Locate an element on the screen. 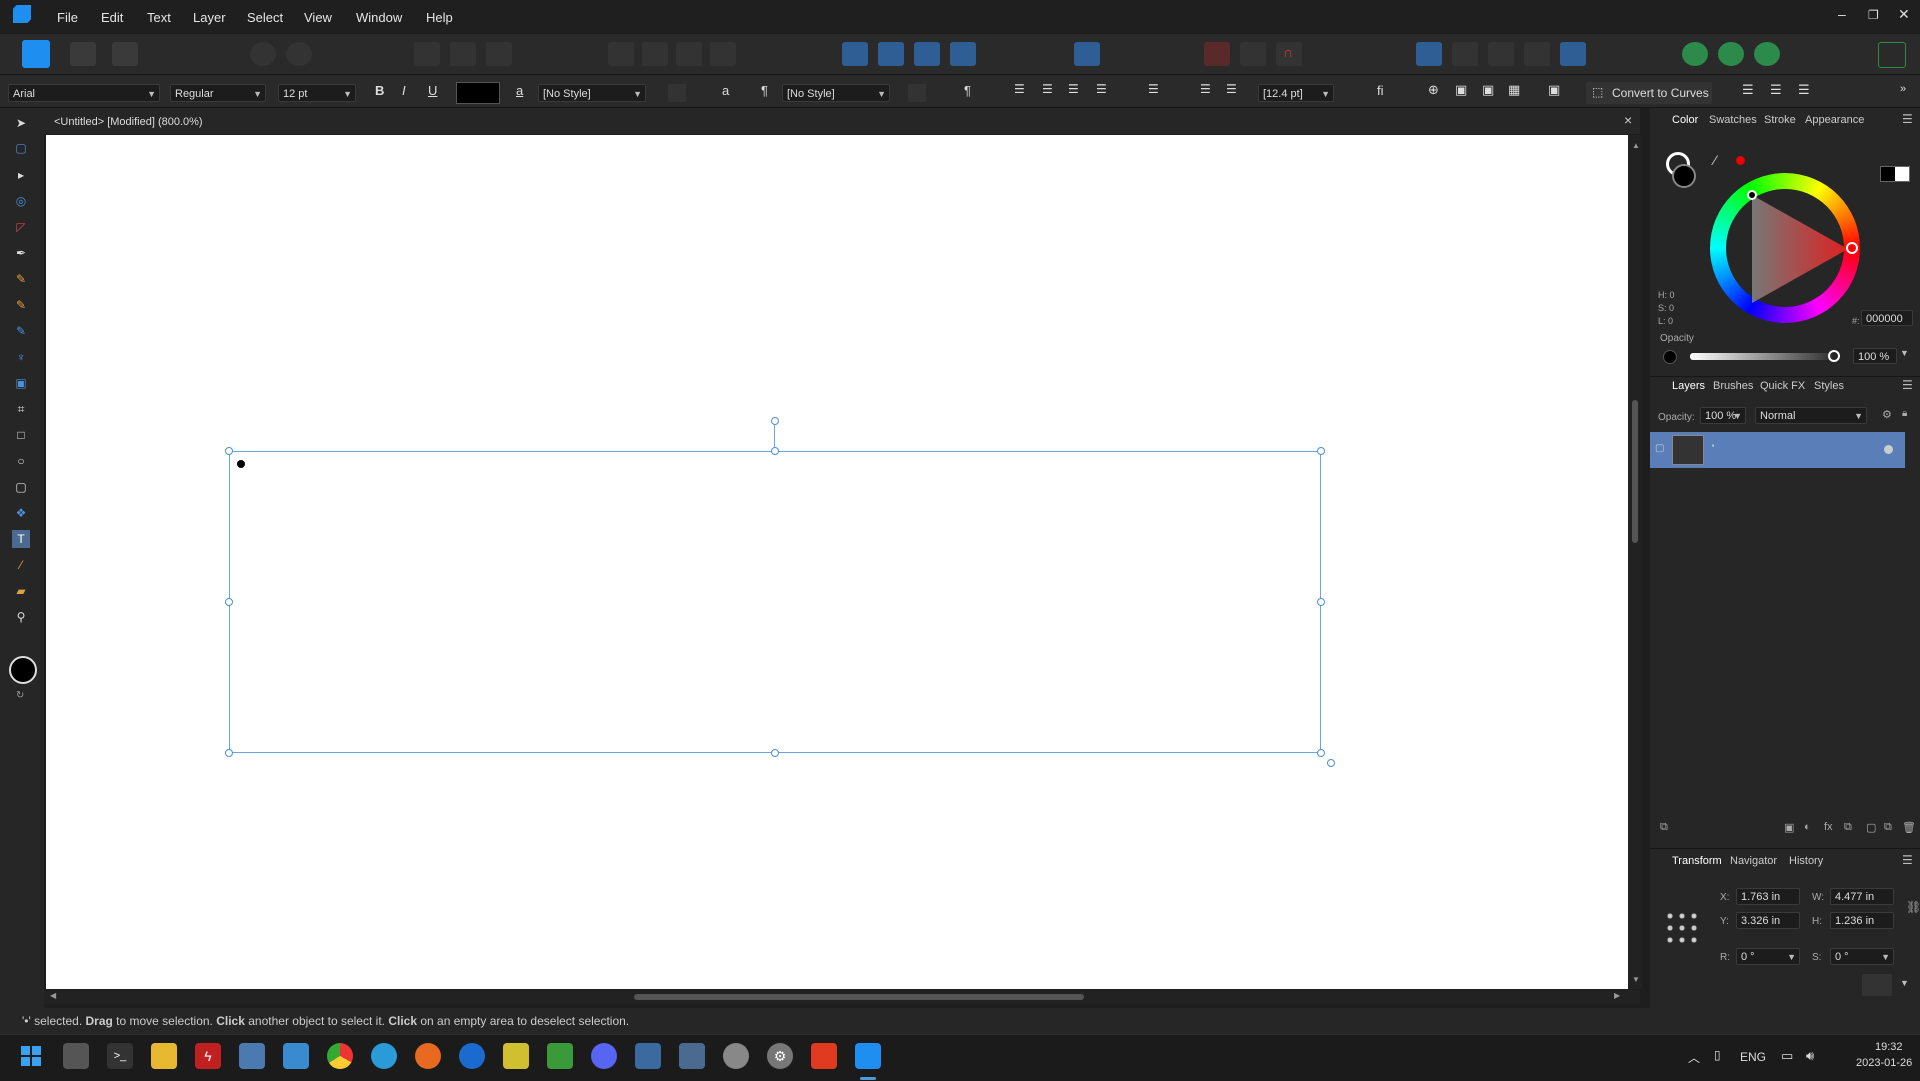 The height and width of the screenshot is (1081, 1920). flash-app-icon: ϟ is located at coordinates (208, 1056).